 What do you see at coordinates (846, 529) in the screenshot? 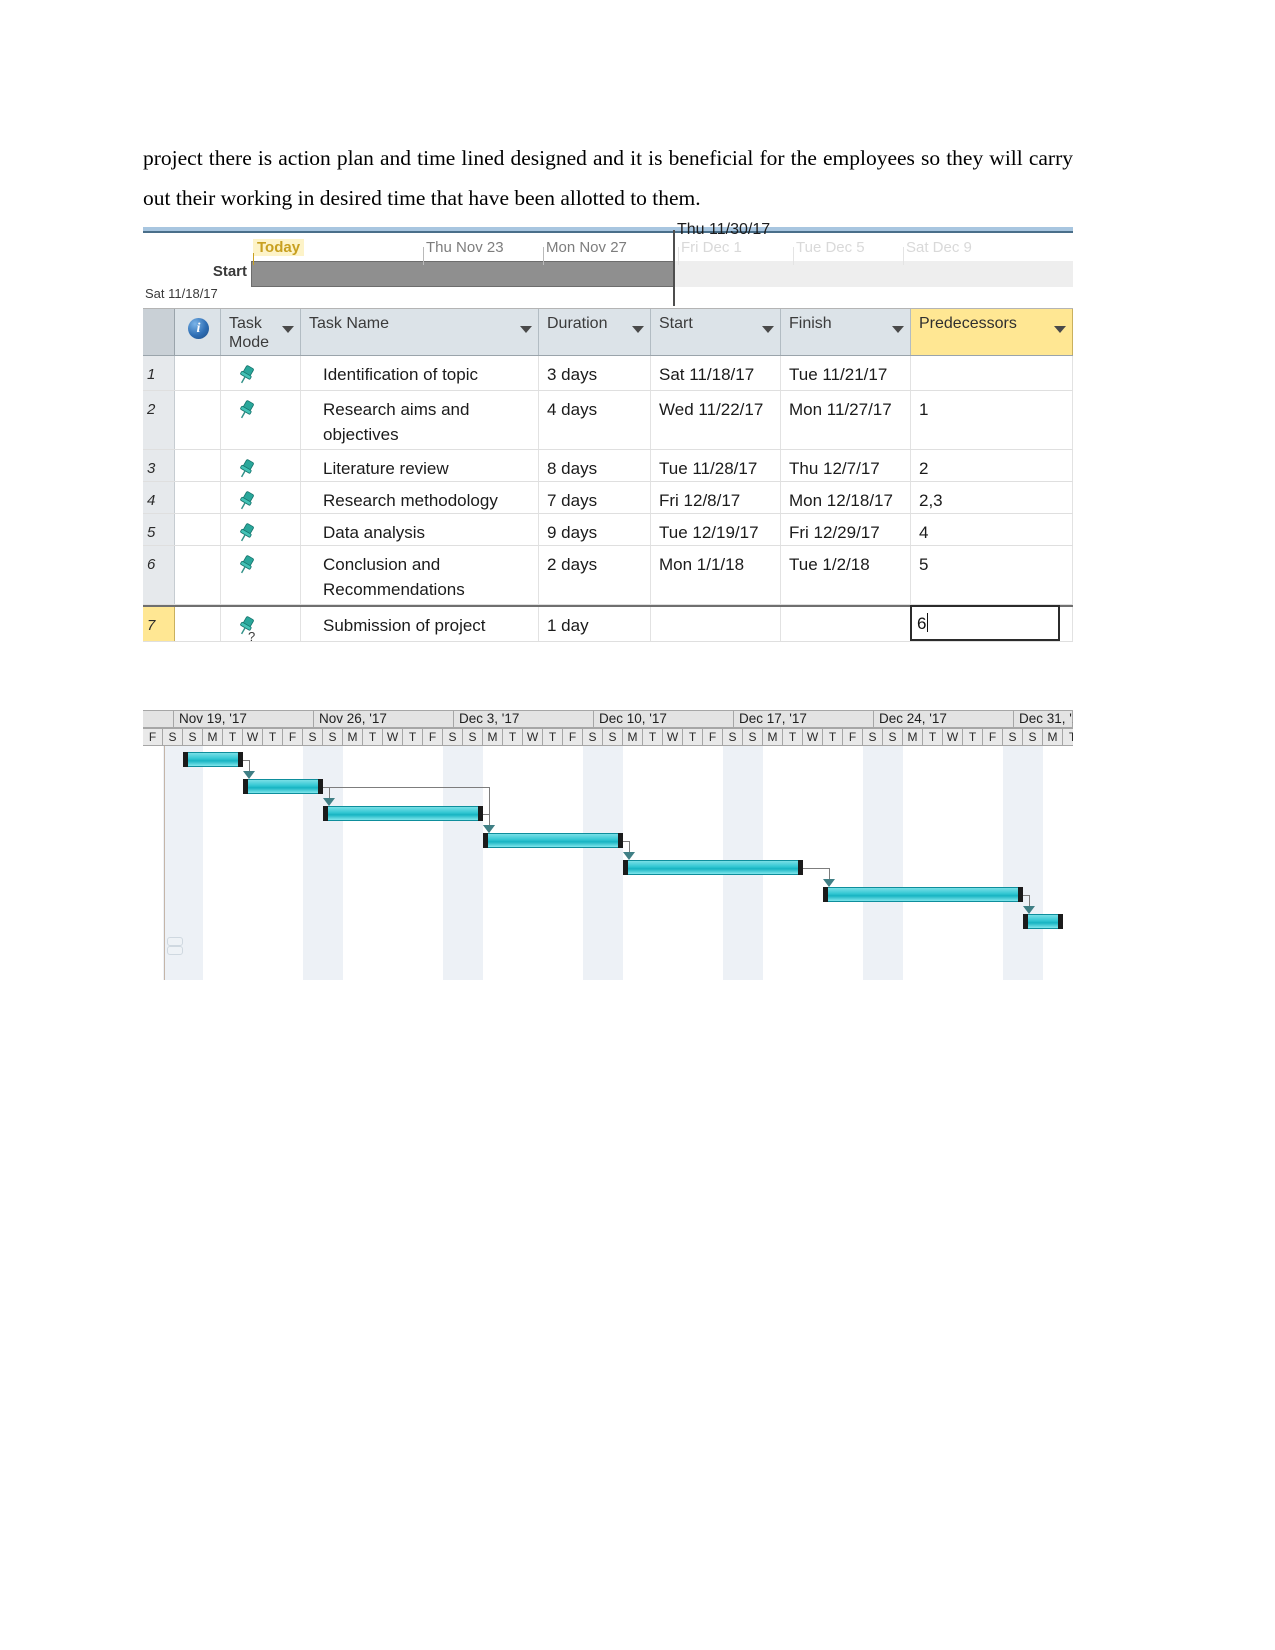
I see `row-finish: Fri 12/29/17` at bounding box center [846, 529].